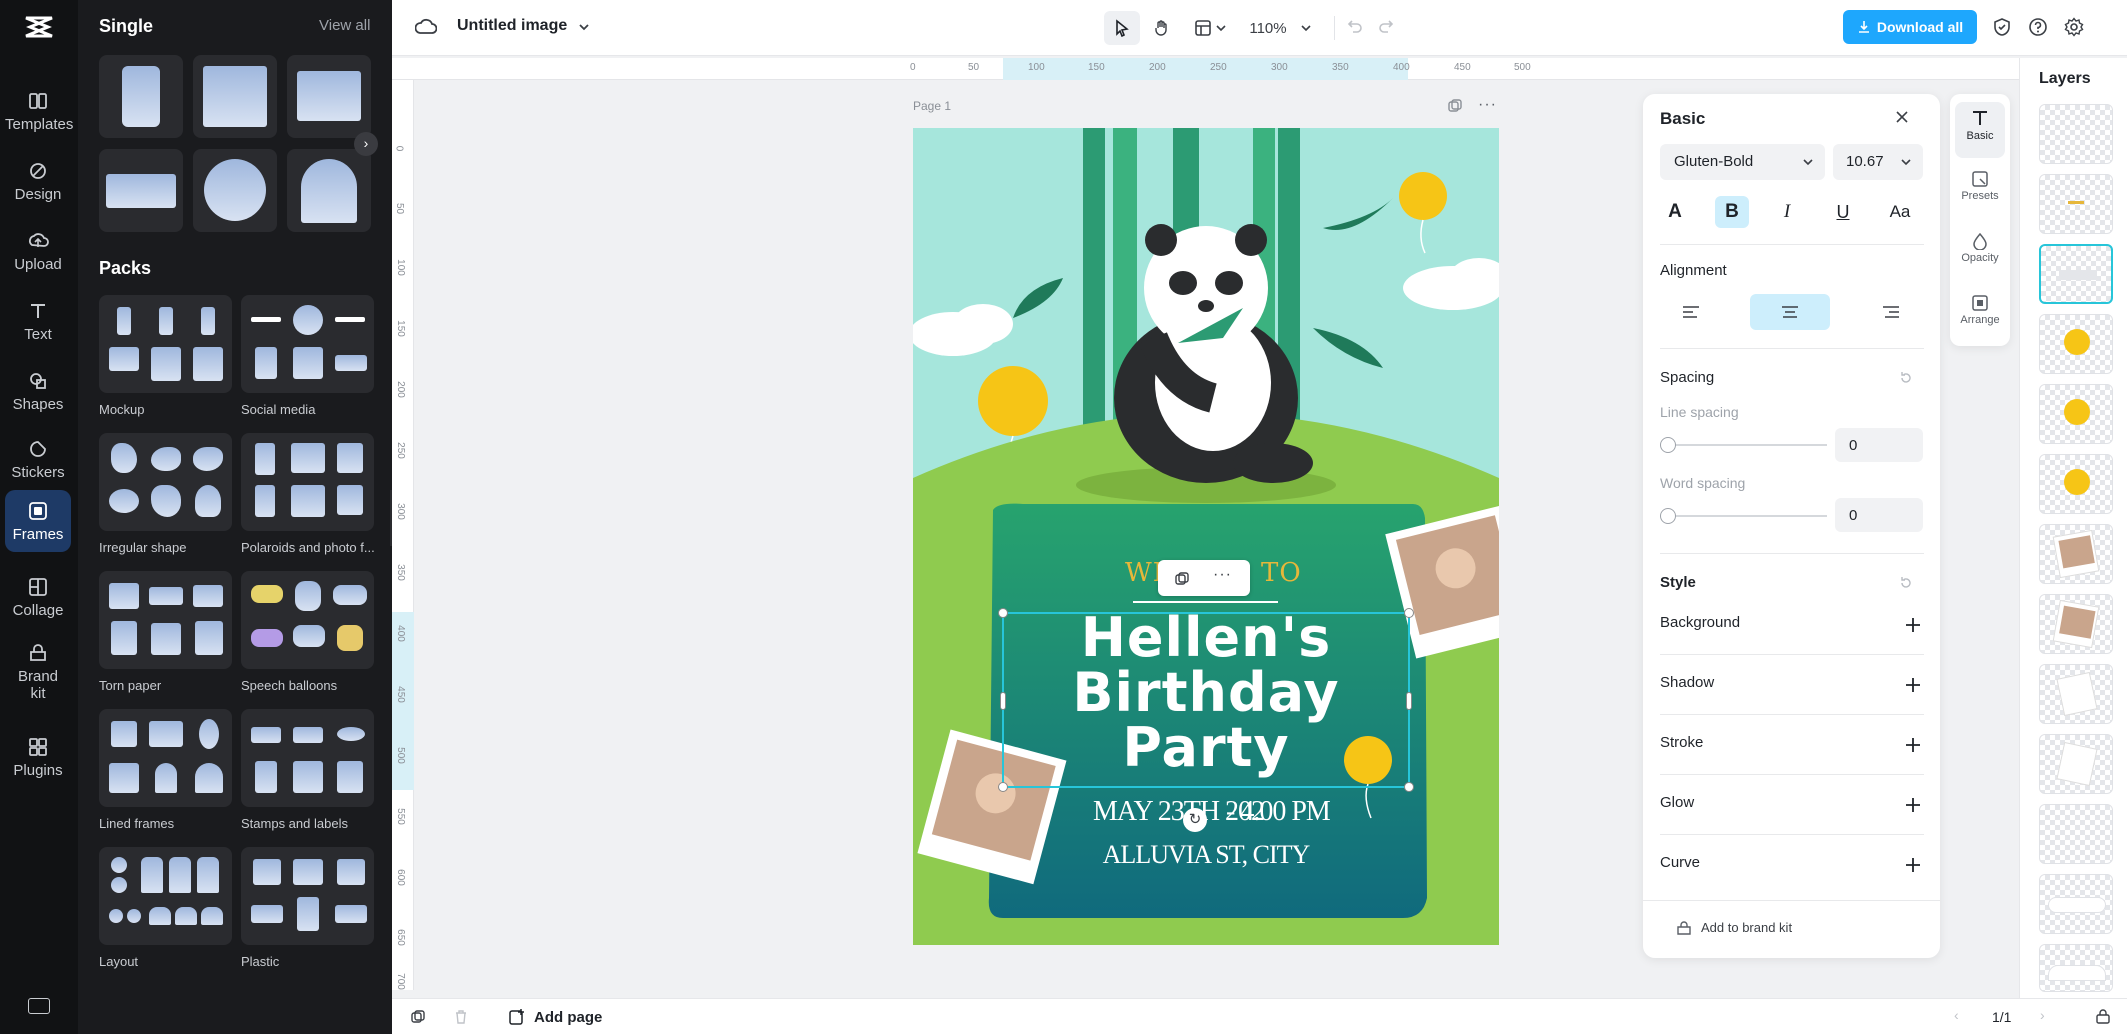 This screenshot has height=1034, width=2127. What do you see at coordinates (366, 144) in the screenshot?
I see `carousel-next-button: ›` at bounding box center [366, 144].